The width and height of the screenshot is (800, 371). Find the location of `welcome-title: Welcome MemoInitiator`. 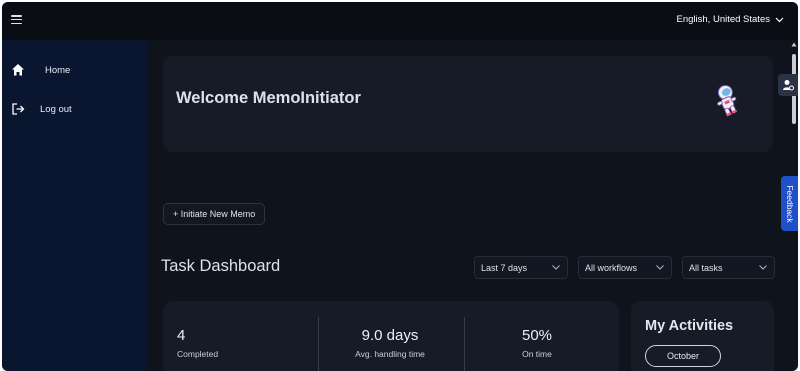

welcome-title: Welcome MemoInitiator is located at coordinates (268, 98).